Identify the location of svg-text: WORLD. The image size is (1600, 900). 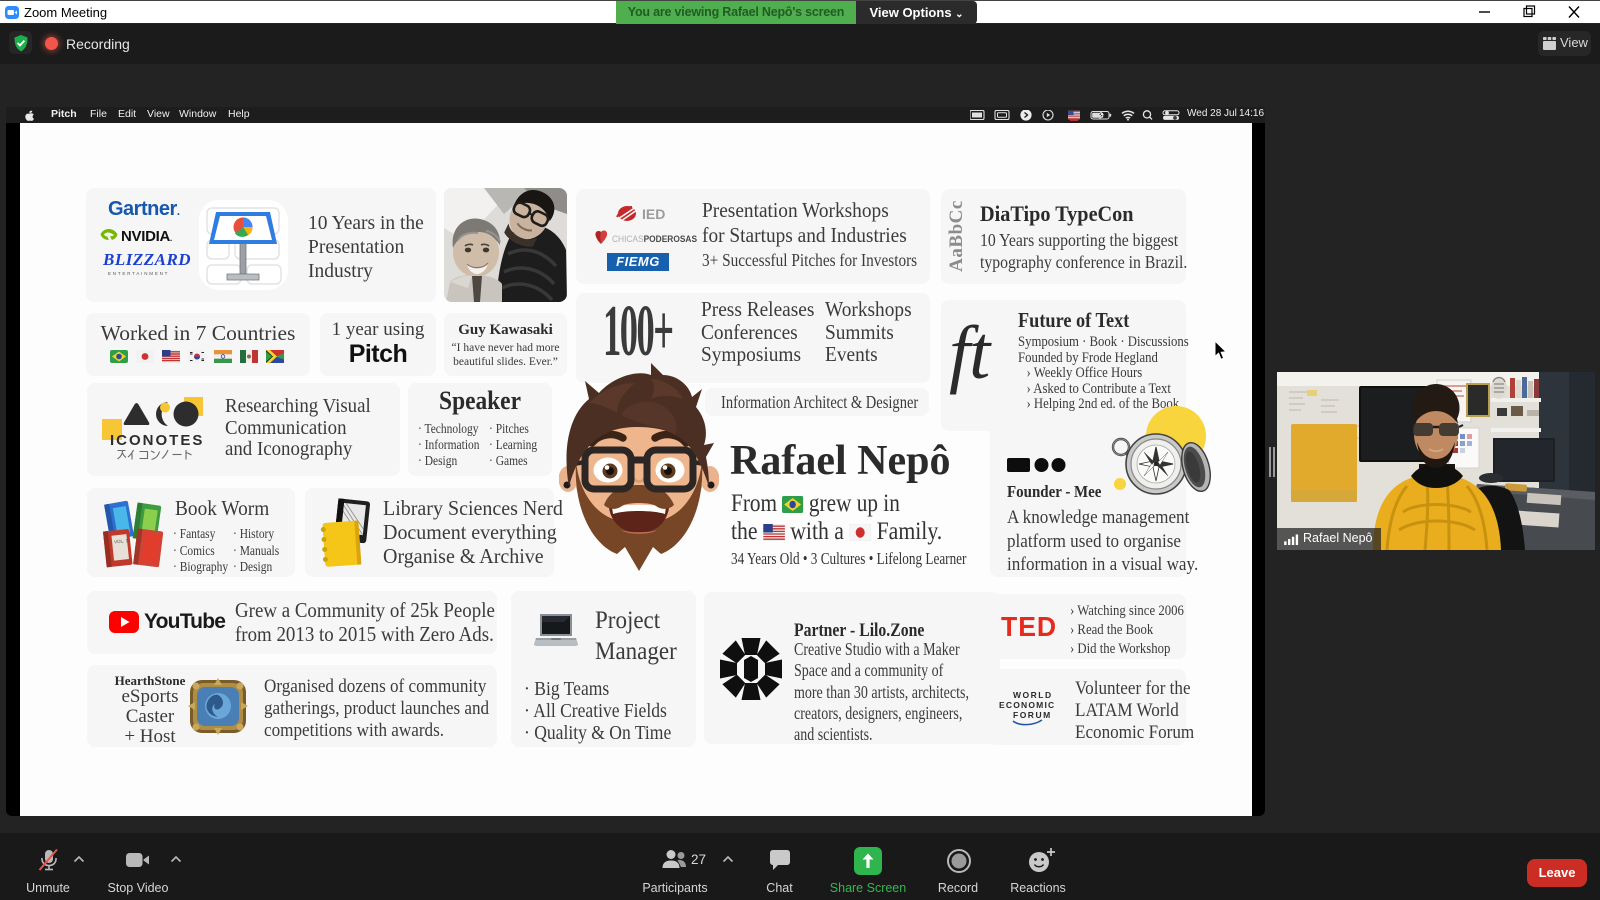
(1033, 695).